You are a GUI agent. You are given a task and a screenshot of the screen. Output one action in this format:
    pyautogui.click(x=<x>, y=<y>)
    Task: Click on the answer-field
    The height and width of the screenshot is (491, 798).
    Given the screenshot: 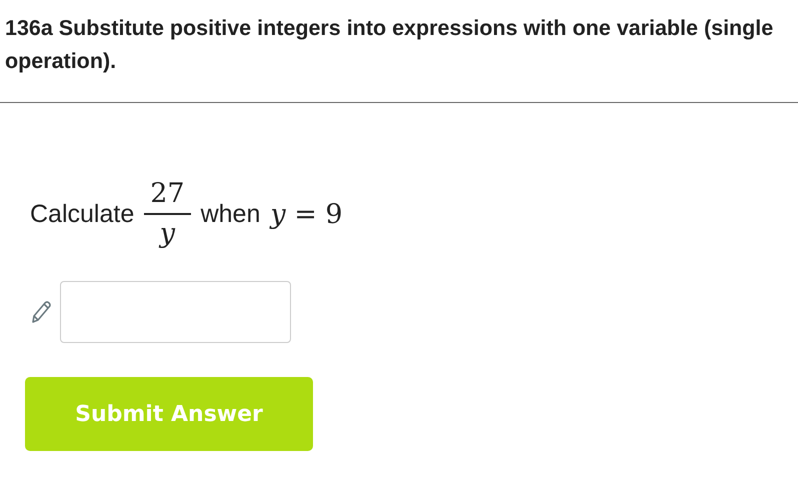 What is the action you would take?
    pyautogui.click(x=175, y=312)
    